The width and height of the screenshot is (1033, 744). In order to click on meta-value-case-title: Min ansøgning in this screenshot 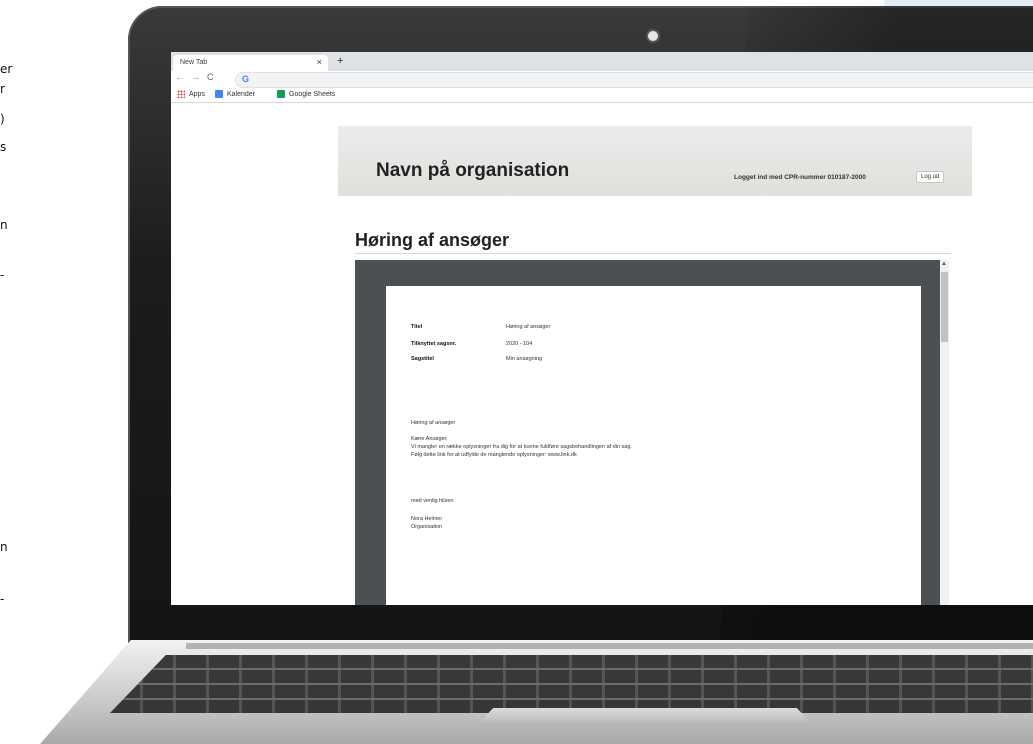, I will do `click(524, 359)`.